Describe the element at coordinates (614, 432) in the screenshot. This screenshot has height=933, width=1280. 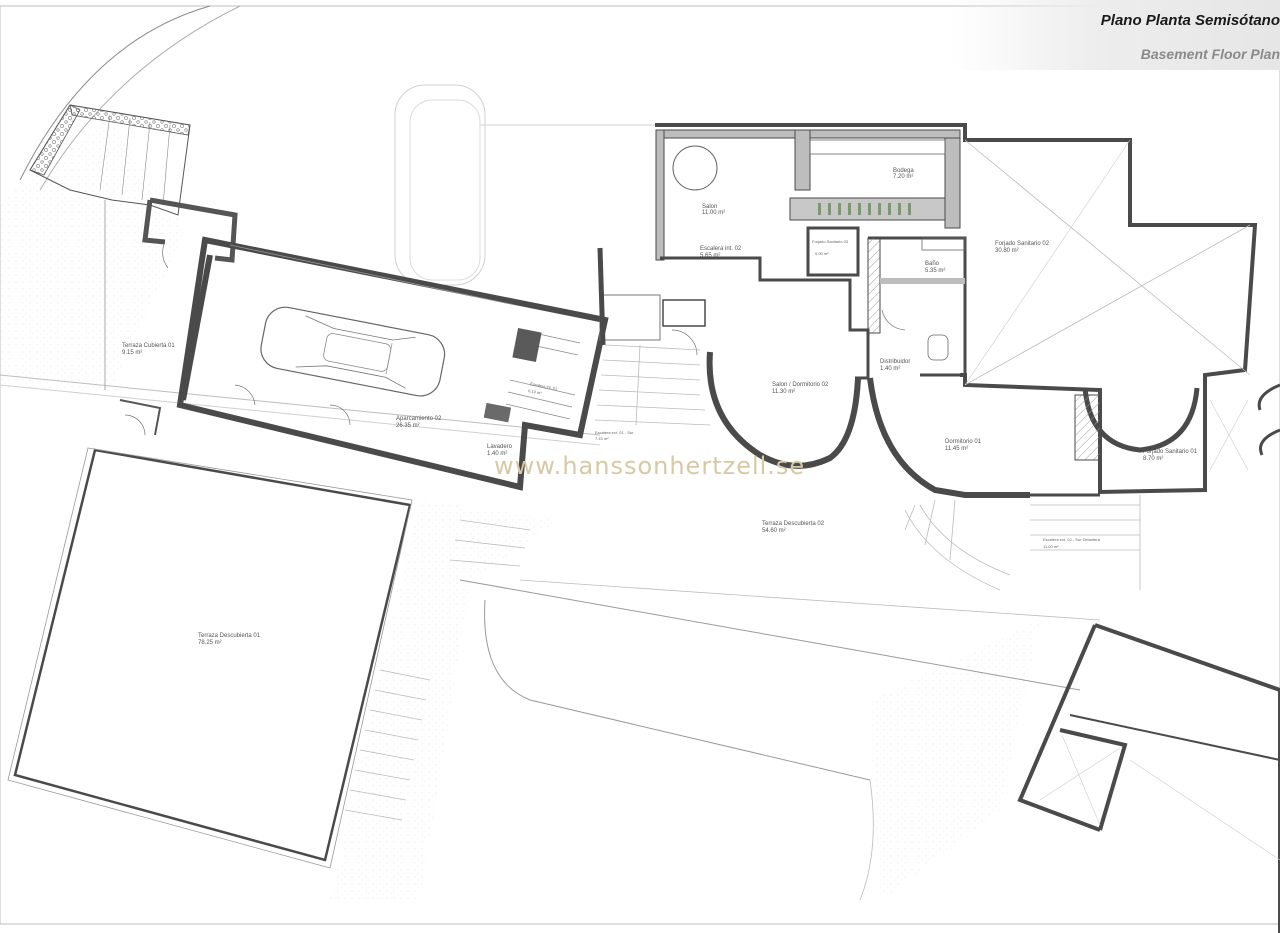
I see `label-escalera-ext-01: Escalera ext. 01 - Sur` at that location.